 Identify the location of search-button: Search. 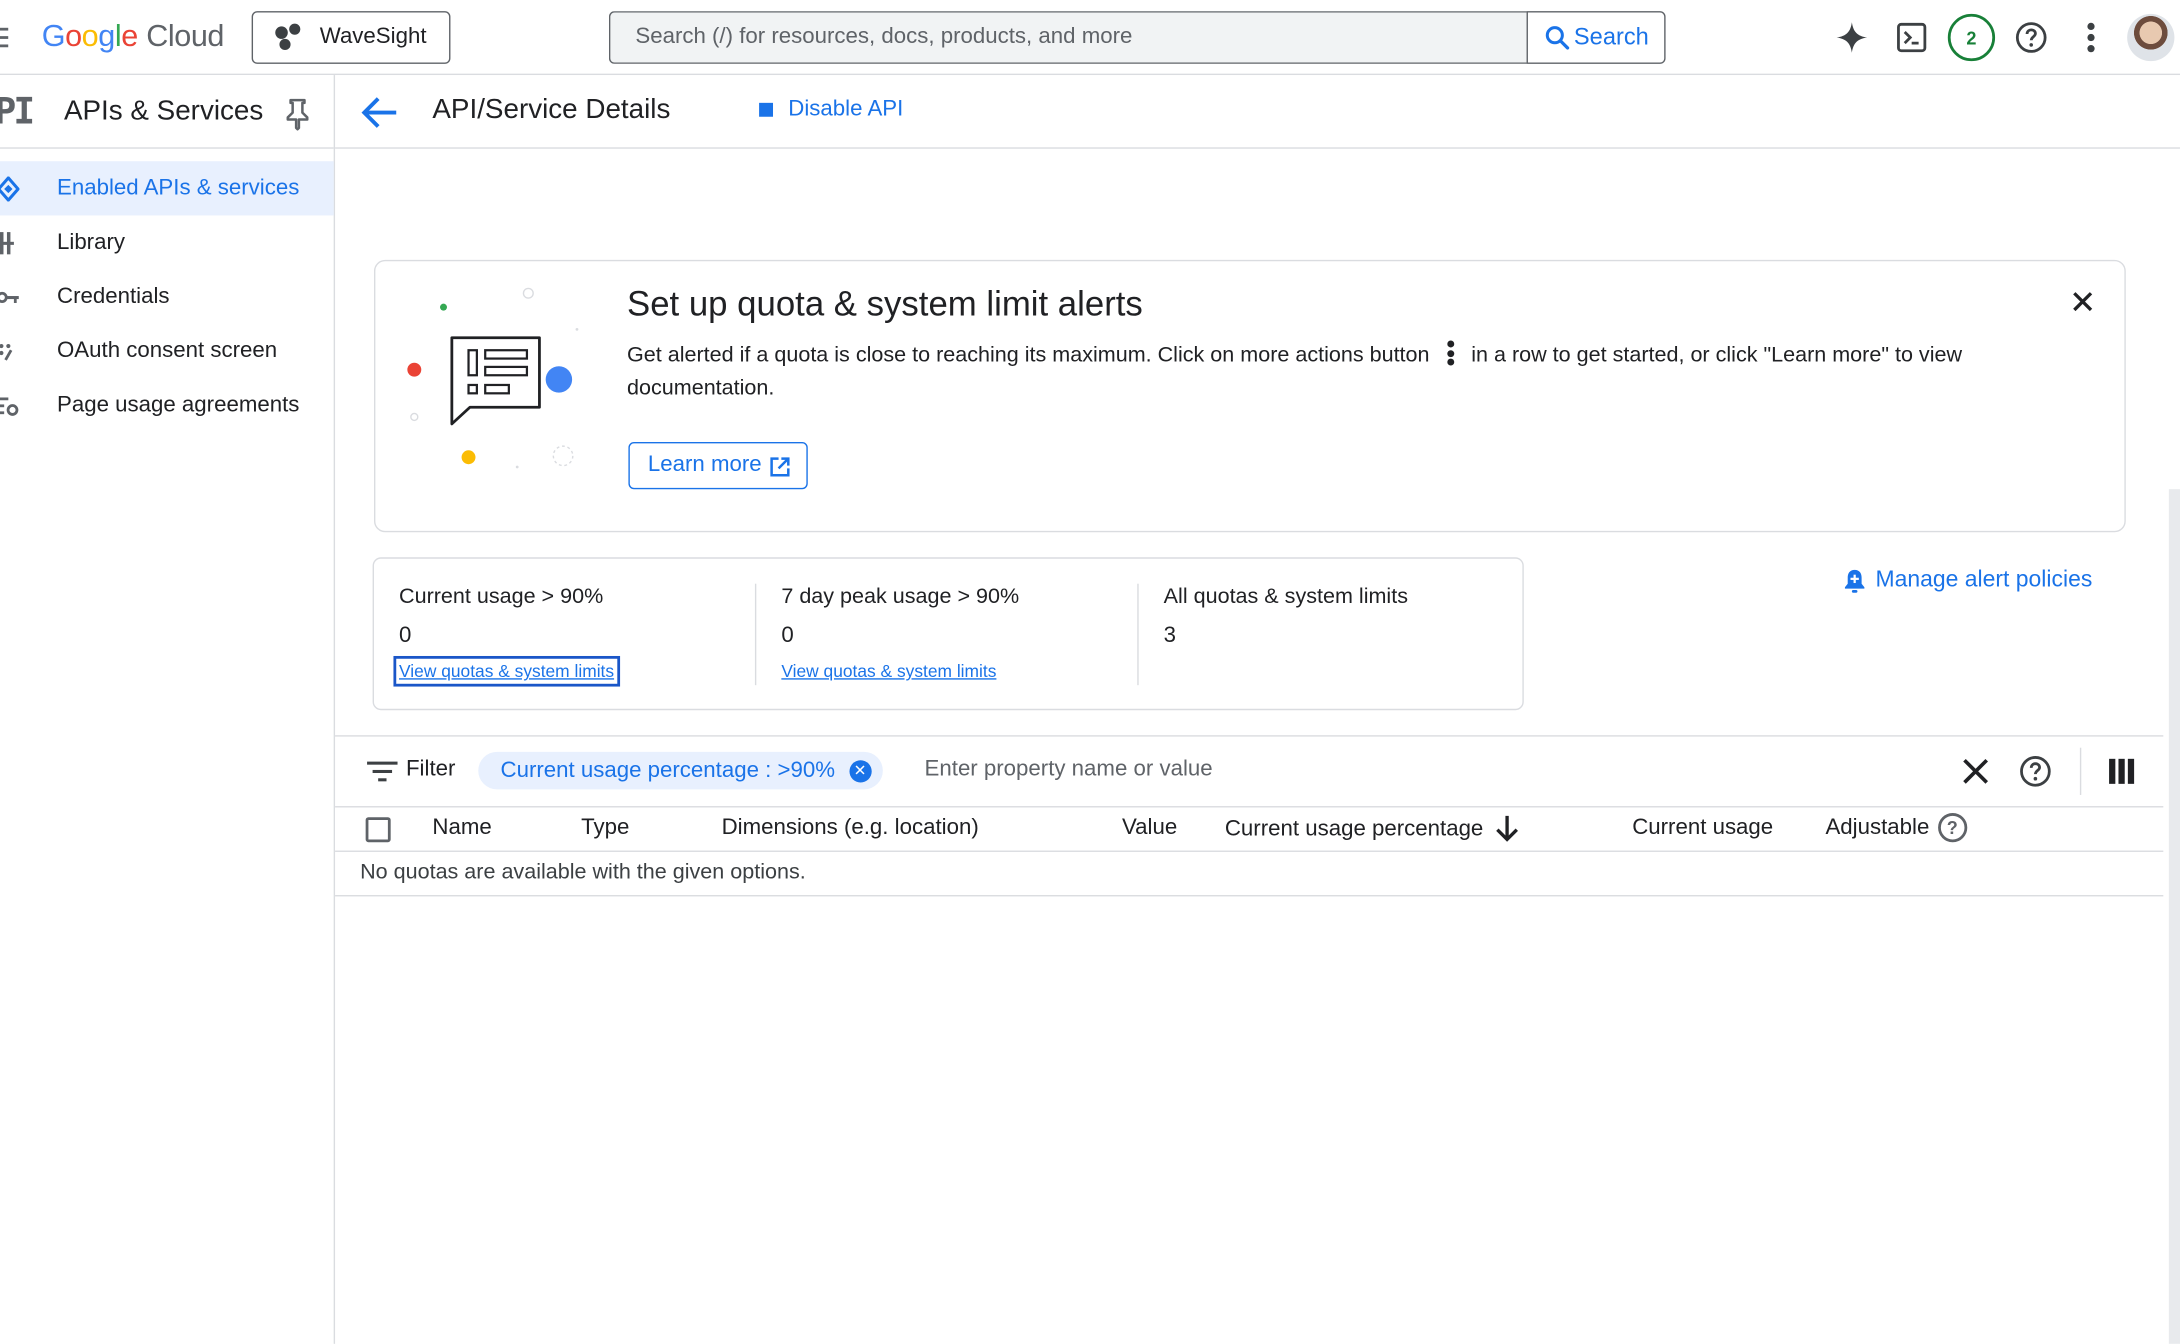
(1596, 37).